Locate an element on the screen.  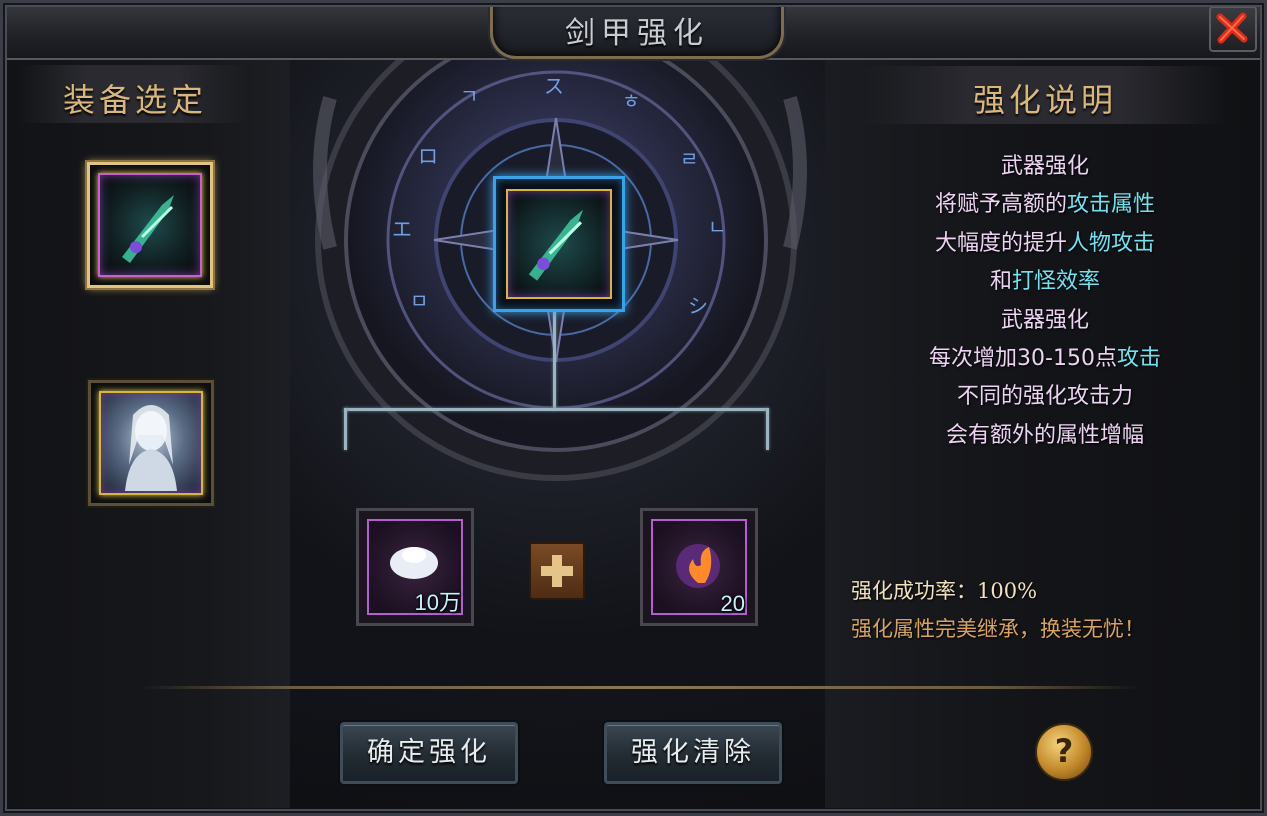
target-weapon-item is located at coordinates (559, 244).